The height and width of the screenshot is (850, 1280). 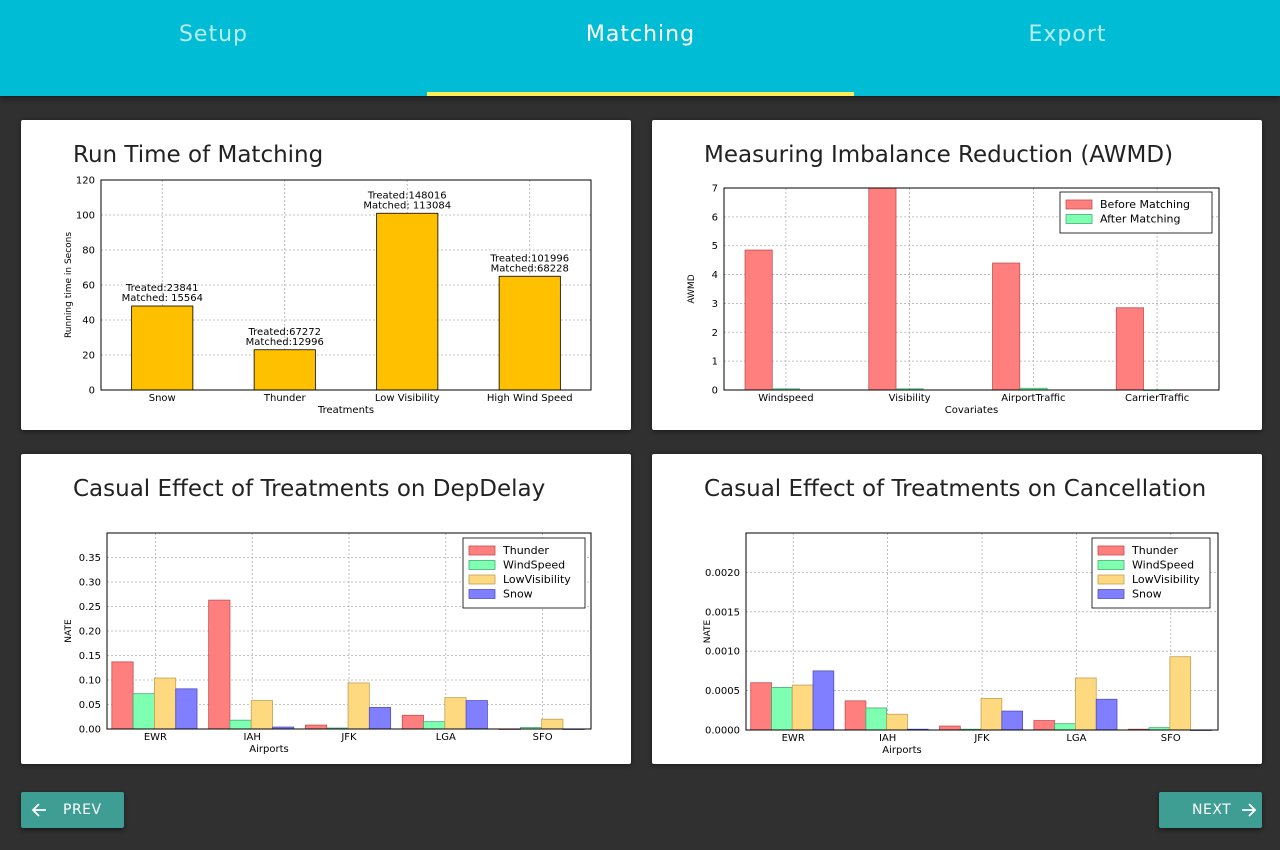 I want to click on y-tick-label: 0.25, so click(x=90, y=607).